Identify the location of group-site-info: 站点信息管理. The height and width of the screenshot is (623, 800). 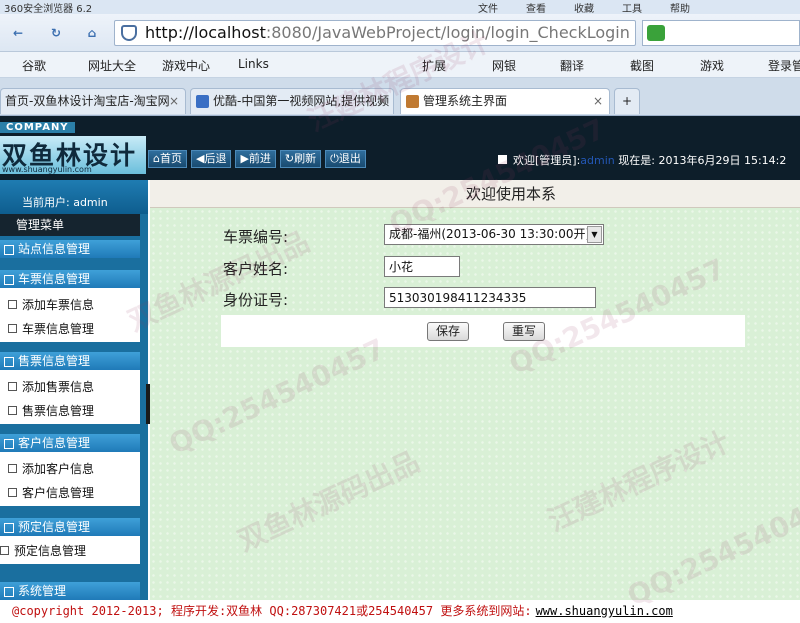
(70, 249).